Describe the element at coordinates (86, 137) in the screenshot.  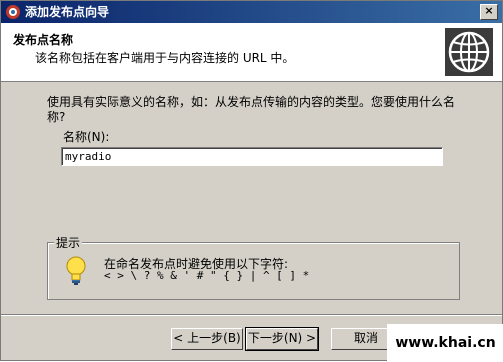
I see `name-label: 名称(N):` at that location.